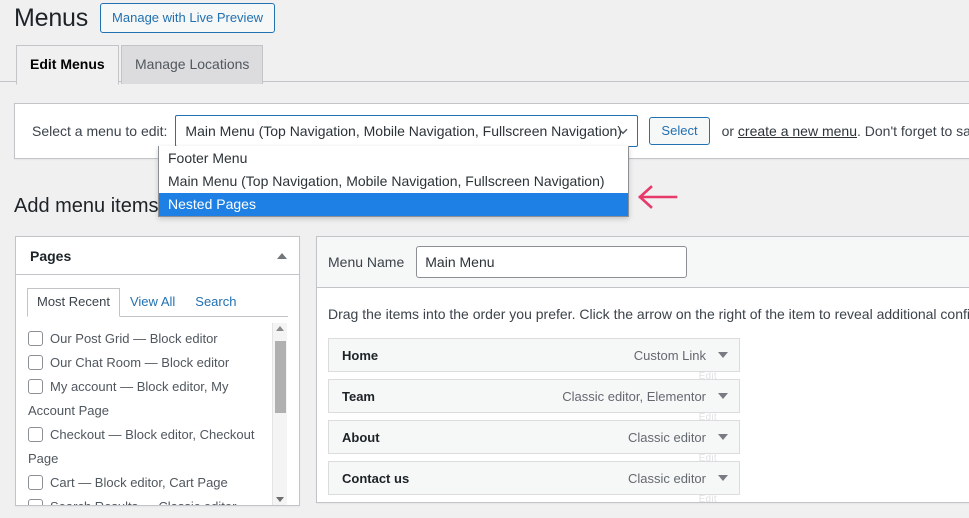 The image size is (969, 518). Describe the element at coordinates (51, 255) in the screenshot. I see `pages-accordion-title: Pages` at that location.